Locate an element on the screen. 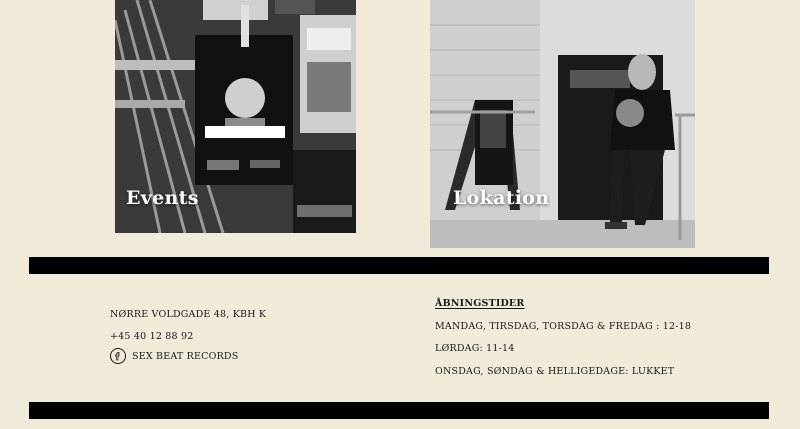 The width and height of the screenshot is (800, 429). facebook-link: SEX BEAT RECORDS is located at coordinates (188, 356).